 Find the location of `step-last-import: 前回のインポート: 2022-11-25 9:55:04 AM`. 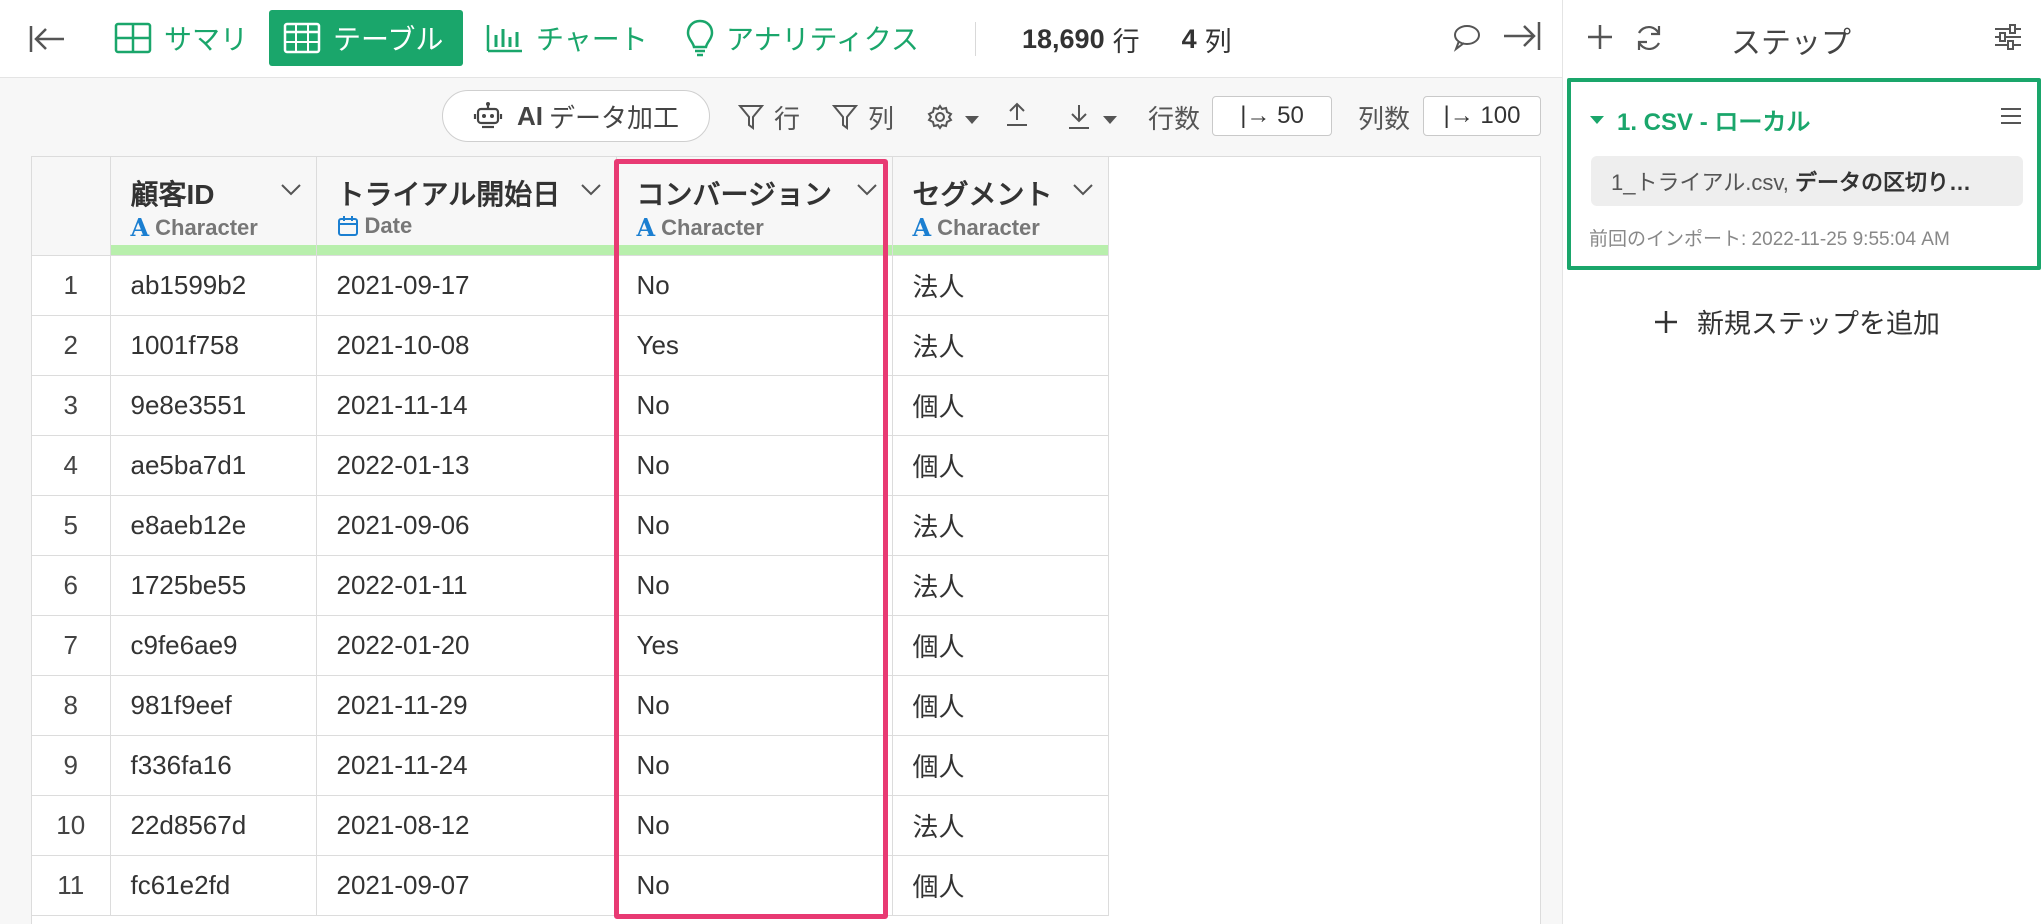

step-last-import: 前回のインポート: 2022-11-25 9:55:04 AM is located at coordinates (1769, 239).